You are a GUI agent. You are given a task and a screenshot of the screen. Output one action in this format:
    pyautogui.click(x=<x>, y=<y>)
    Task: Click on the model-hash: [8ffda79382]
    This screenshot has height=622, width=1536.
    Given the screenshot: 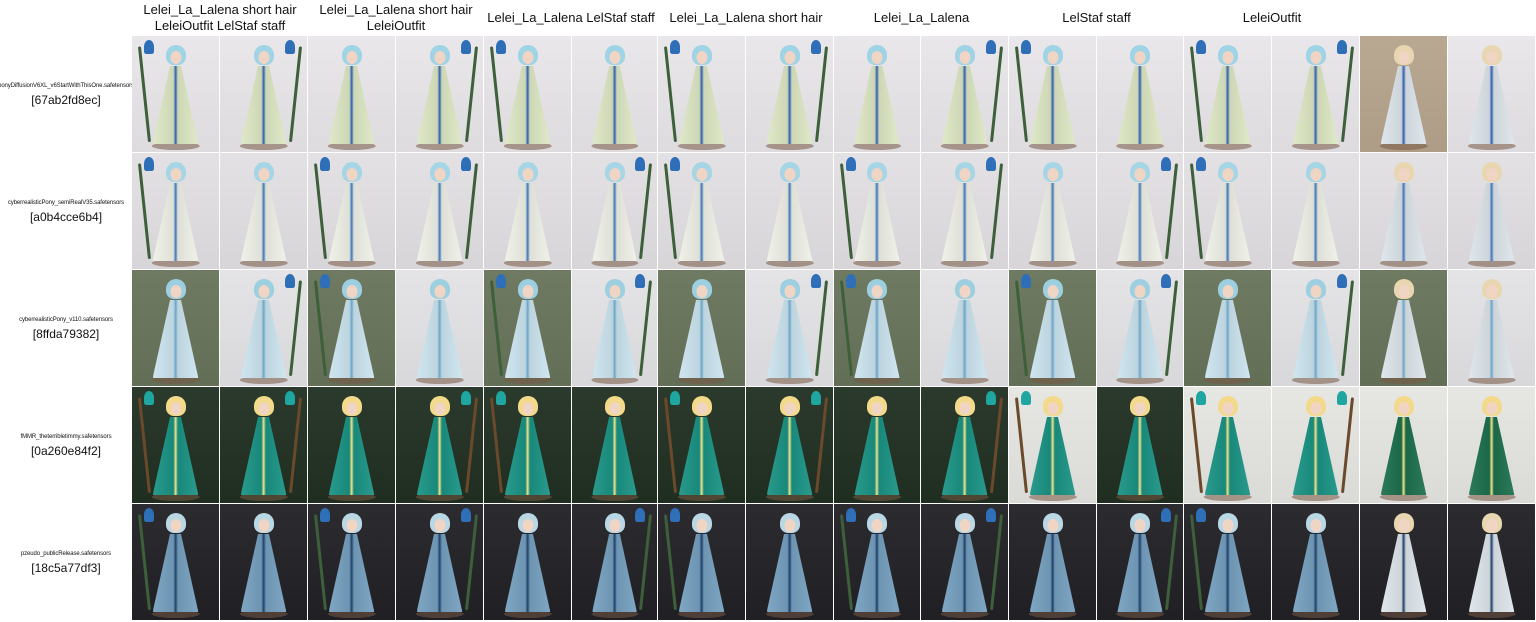 What is the action you would take?
    pyautogui.click(x=66, y=333)
    